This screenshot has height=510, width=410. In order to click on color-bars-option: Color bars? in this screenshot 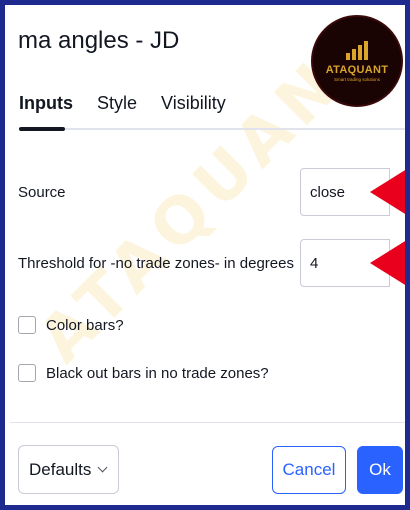, I will do `click(71, 325)`.